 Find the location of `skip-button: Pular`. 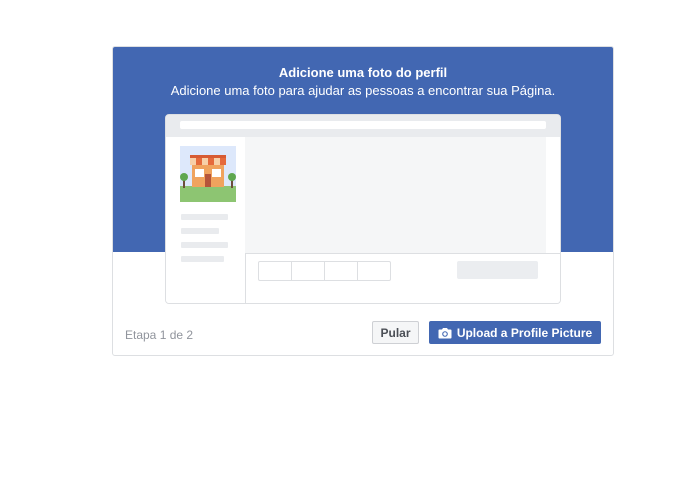

skip-button: Pular is located at coordinates (395, 332).